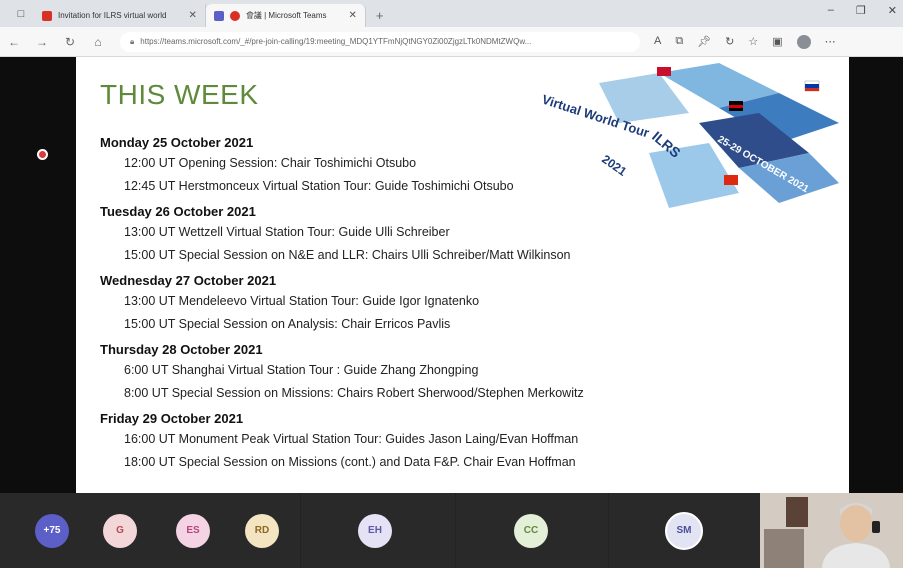 The height and width of the screenshot is (568, 903). I want to click on close-window-icon: ✕, so click(892, 10).